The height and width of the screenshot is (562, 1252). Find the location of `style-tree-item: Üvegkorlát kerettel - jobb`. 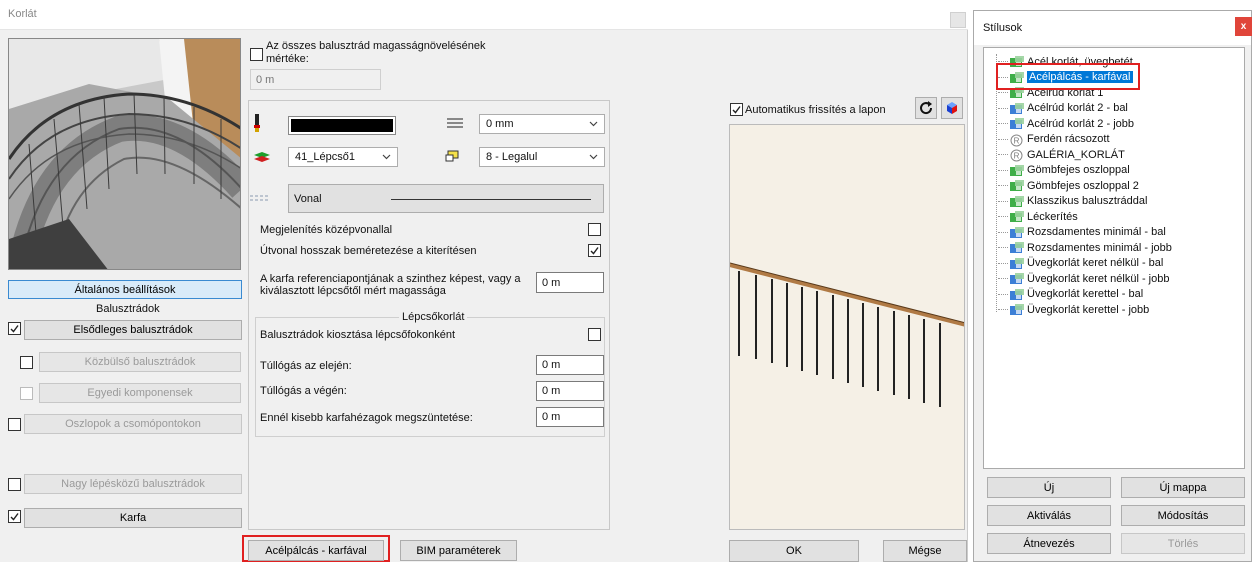

style-tree-item: Üvegkorlát kerettel - jobb is located at coordinates (1073, 309).